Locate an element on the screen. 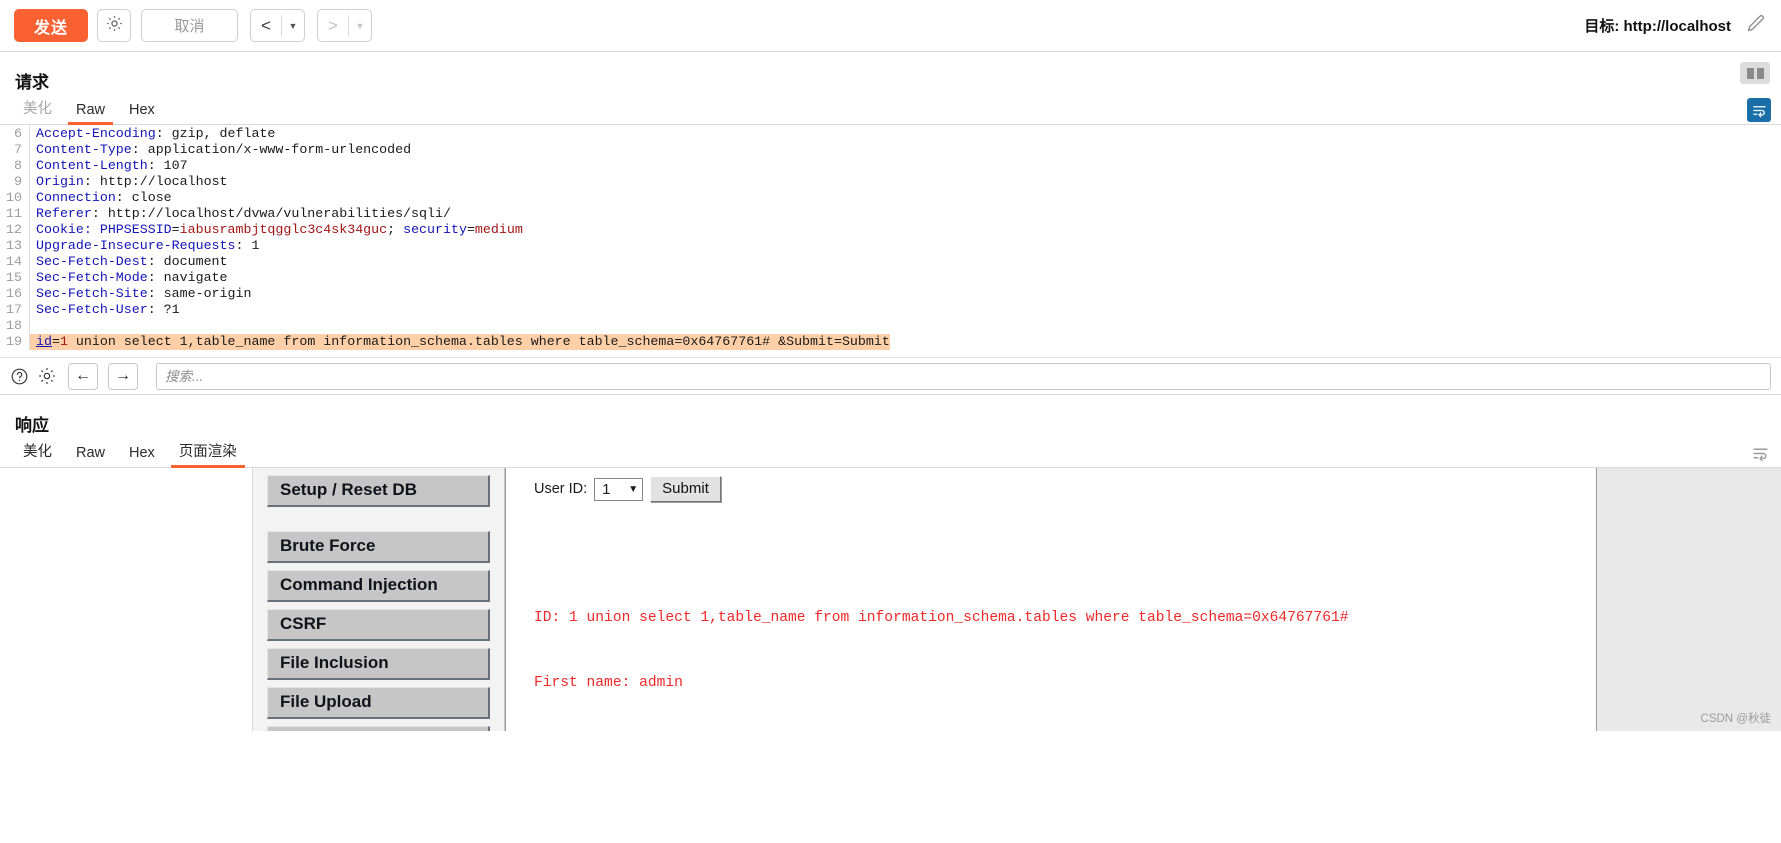 The height and width of the screenshot is (843, 1781). code-line: 17 Sec-Fetch-User: ?1 is located at coordinates (890, 310).